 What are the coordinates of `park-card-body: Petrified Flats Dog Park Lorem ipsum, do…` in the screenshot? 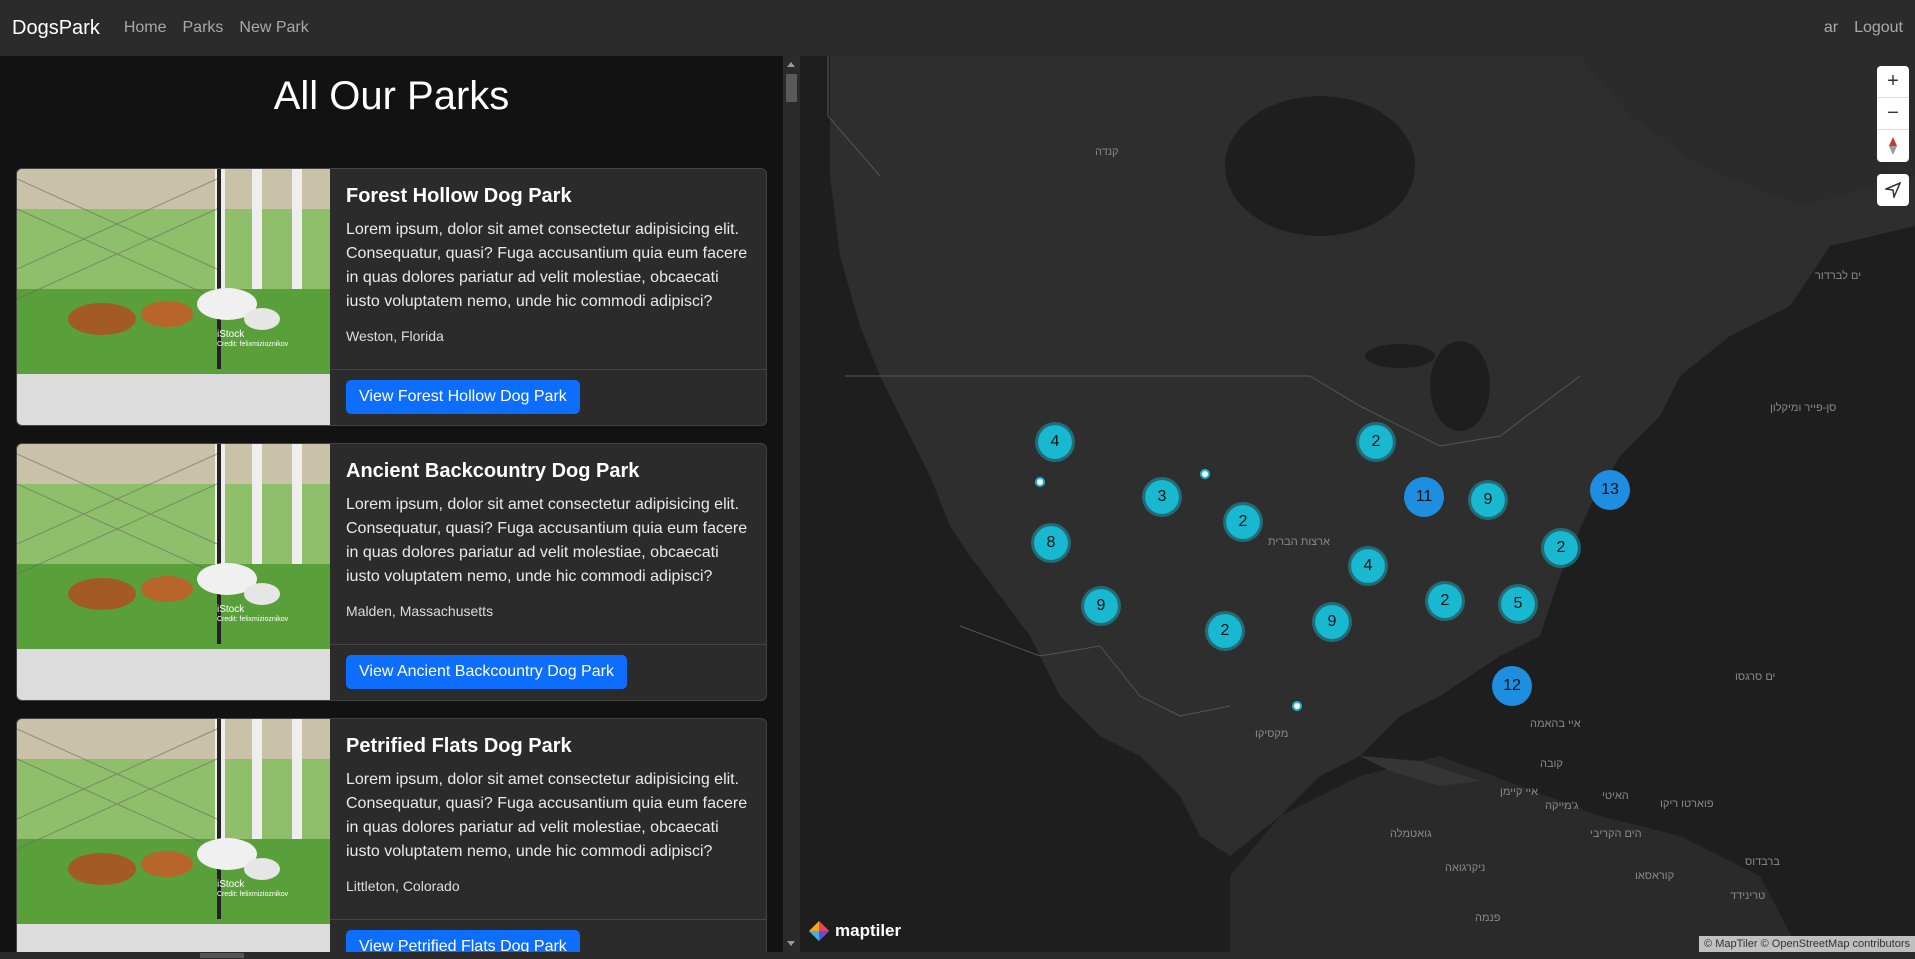 It's located at (548, 819).